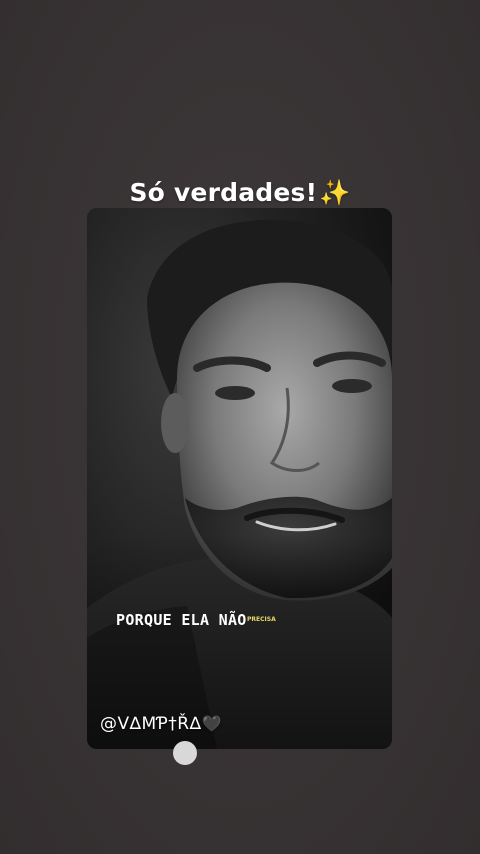 This screenshot has height=854, width=480. I want to click on heart-icon: 🖤, so click(211, 723).